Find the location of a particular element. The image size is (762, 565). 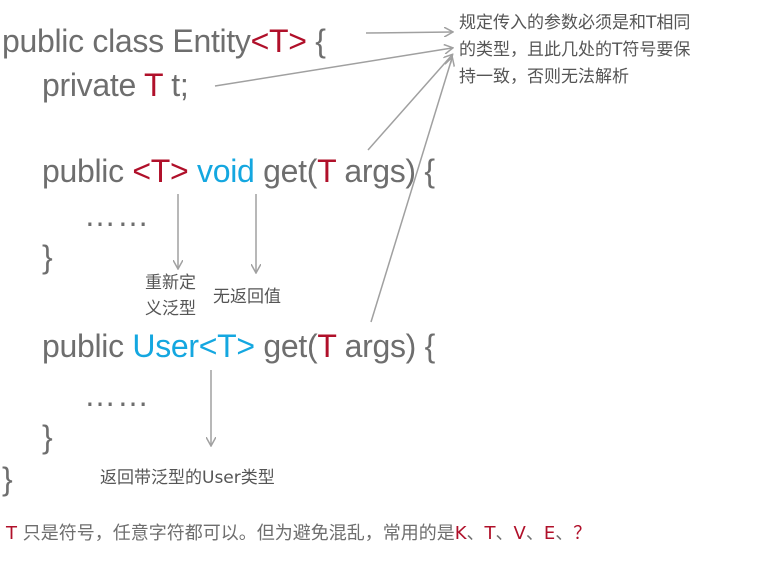

arrow-field-type-to-note is located at coordinates (333, 67).